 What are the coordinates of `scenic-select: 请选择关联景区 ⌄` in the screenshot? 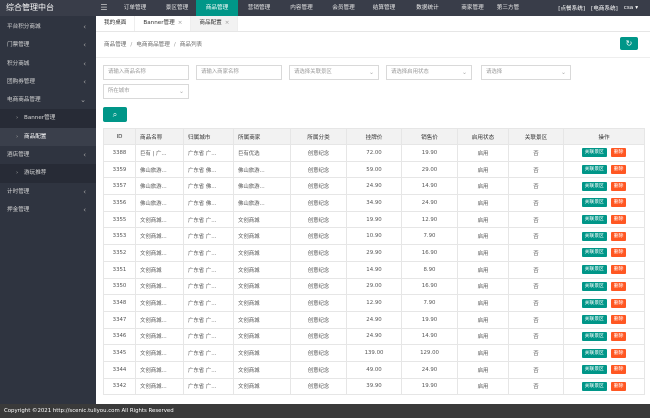 It's located at (334, 72).